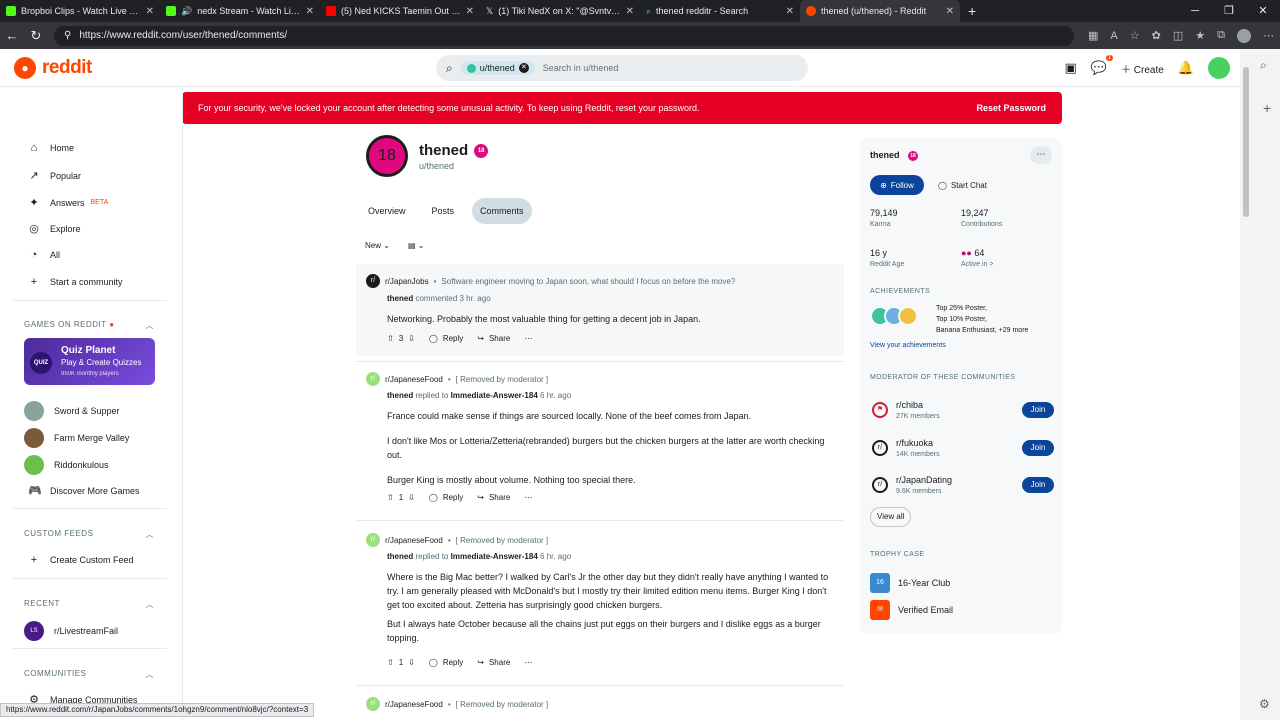 Image resolution: width=1280 pixels, height=720 pixels. What do you see at coordinates (68, 202) in the screenshot?
I see `sidebar-item-answers: ✦ Answers BETA` at bounding box center [68, 202].